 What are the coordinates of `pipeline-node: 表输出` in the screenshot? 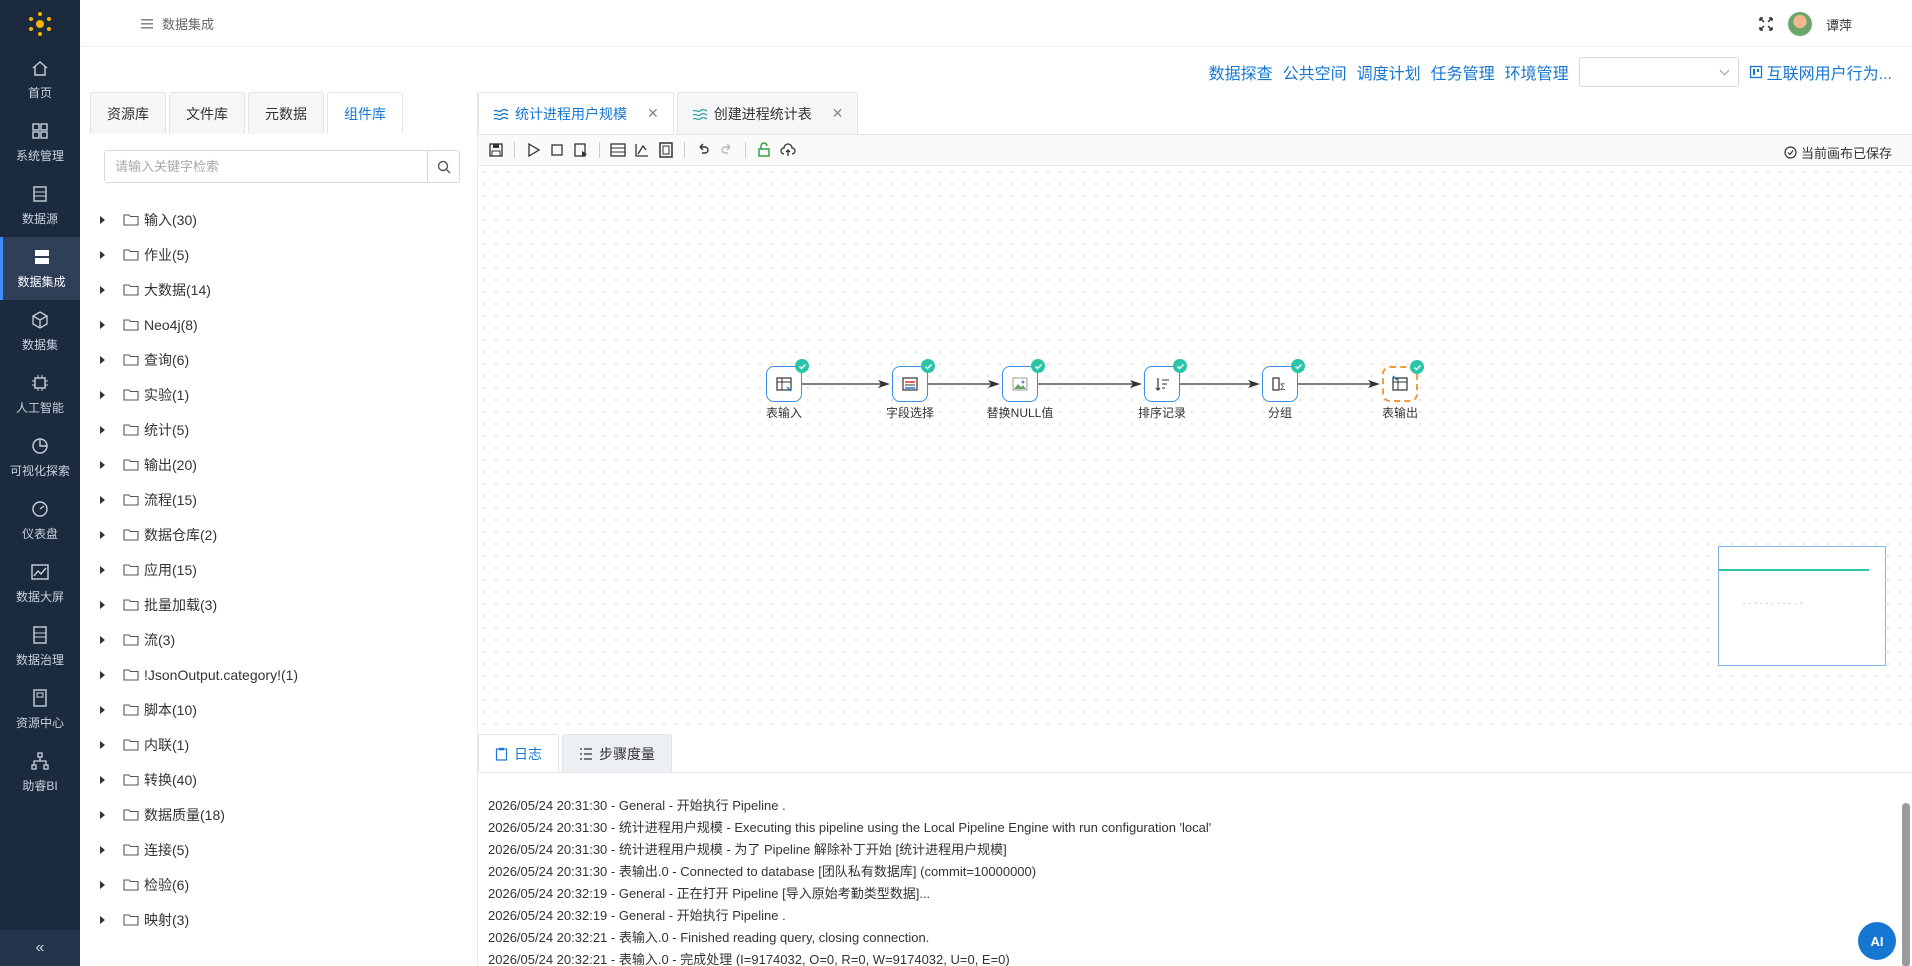 It's located at (1400, 390).